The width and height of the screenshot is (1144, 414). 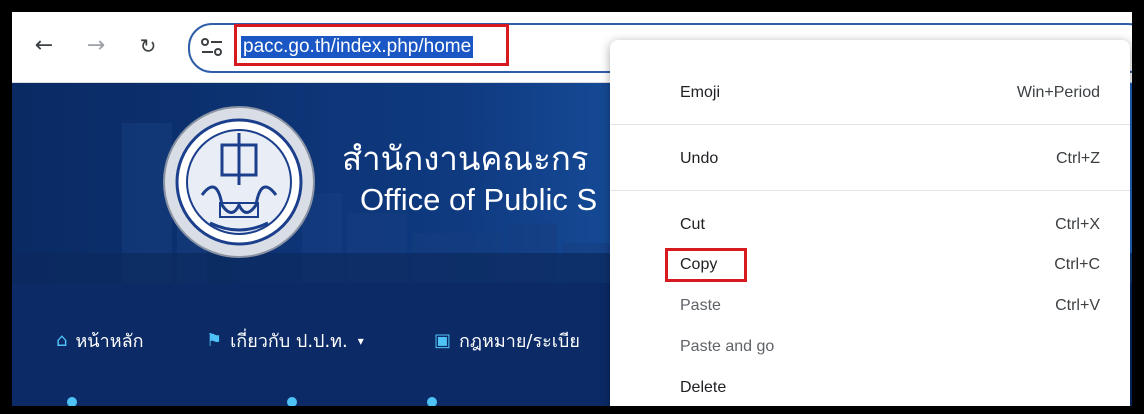 What do you see at coordinates (700, 305) in the screenshot?
I see `menu-item-label: Paste` at bounding box center [700, 305].